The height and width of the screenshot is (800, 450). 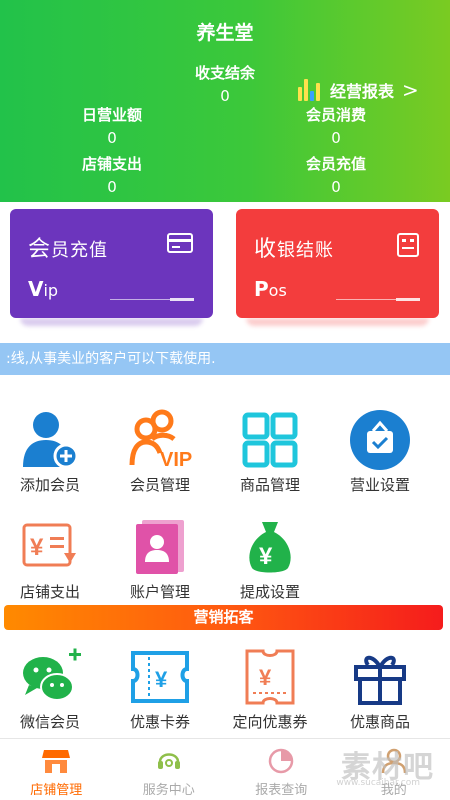 What do you see at coordinates (335, 115) in the screenshot?
I see `member-consume-label: 会员消费` at bounding box center [335, 115].